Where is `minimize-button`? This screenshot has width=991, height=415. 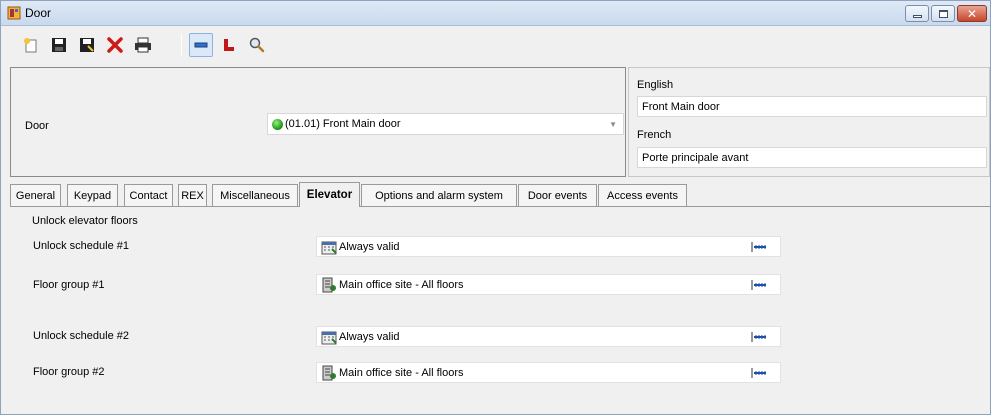 minimize-button is located at coordinates (917, 13).